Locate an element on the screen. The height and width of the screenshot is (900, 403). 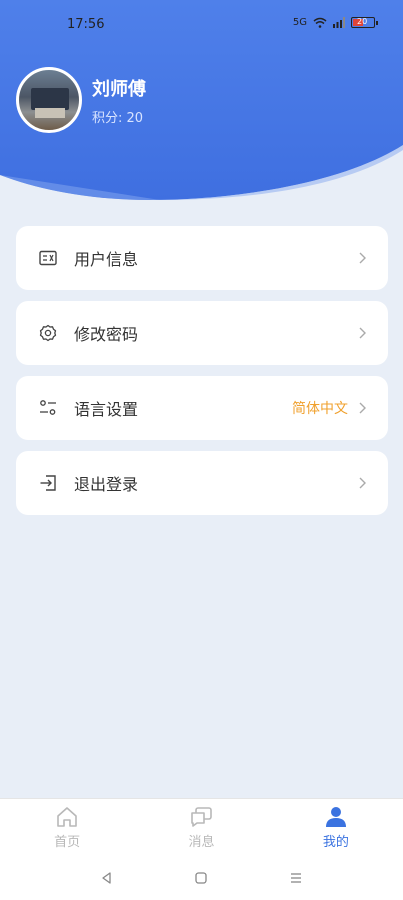
menu-item-change-password: 修改密码 is located at coordinates (202, 333).